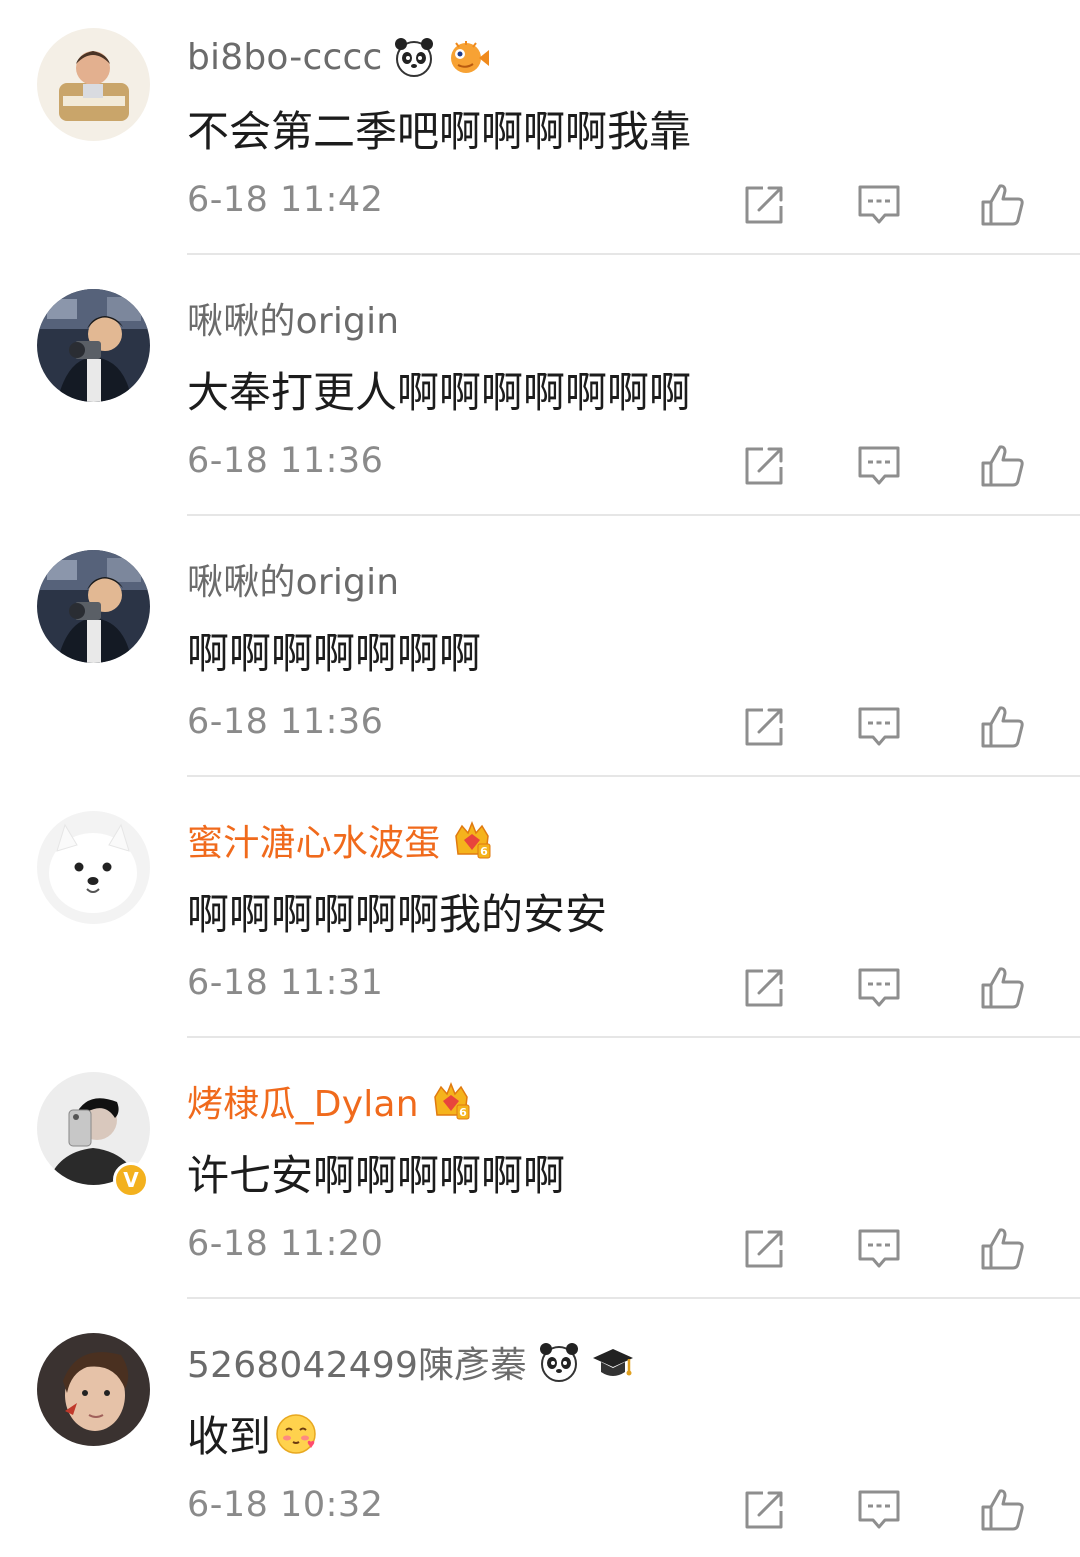 This screenshot has width=1080, height=1557. I want to click on verified-badge-icon: V, so click(131, 1180).